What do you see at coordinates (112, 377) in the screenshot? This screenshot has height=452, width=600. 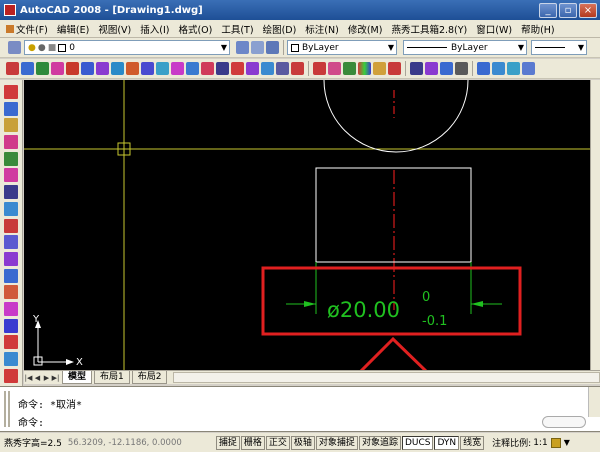 I see `tab-layout1: 布局1` at bounding box center [112, 377].